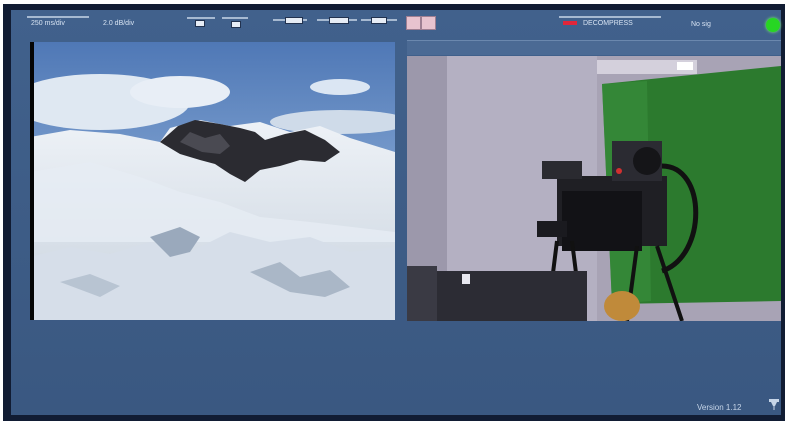 The image size is (789, 425). Describe the element at coordinates (719, 407) in the screenshot. I see `version-label: Version 1.12` at that location.